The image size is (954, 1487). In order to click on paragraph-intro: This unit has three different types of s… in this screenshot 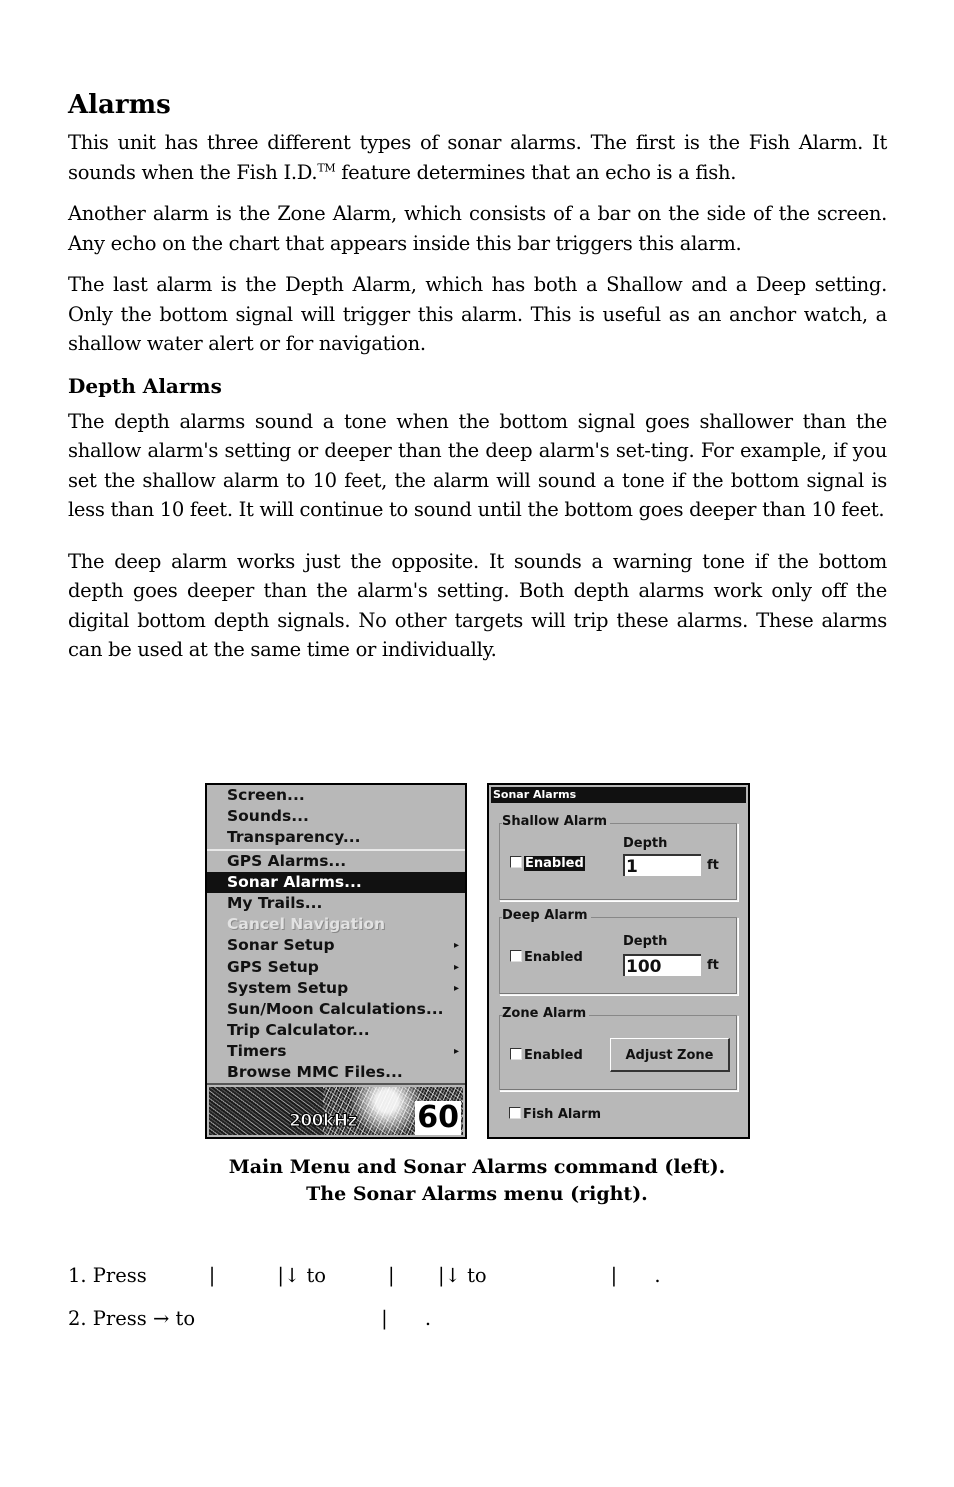, I will do `click(477, 157)`.